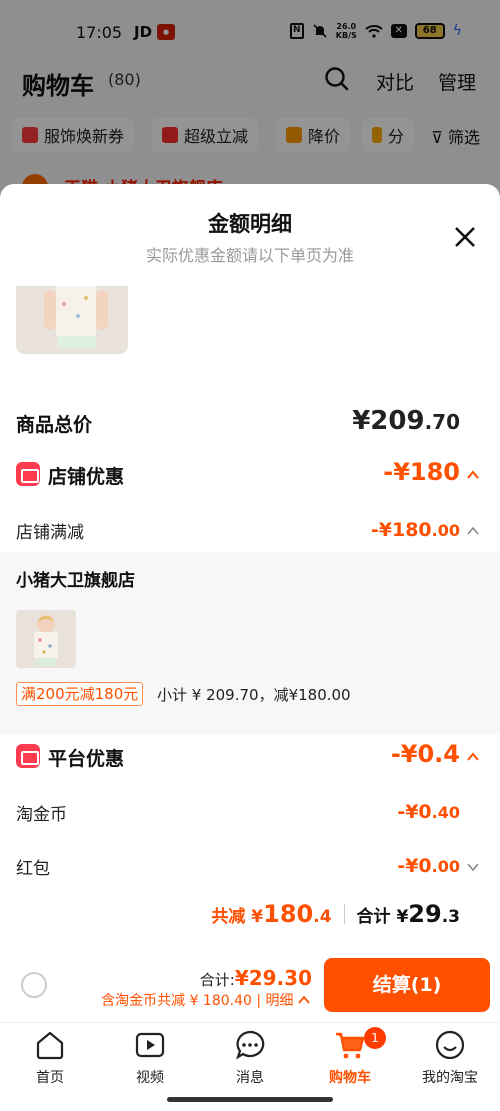 The height and width of the screenshot is (1111, 500). What do you see at coordinates (425, 754) in the screenshot?
I see `platform-discount-value: -¥0.4` at bounding box center [425, 754].